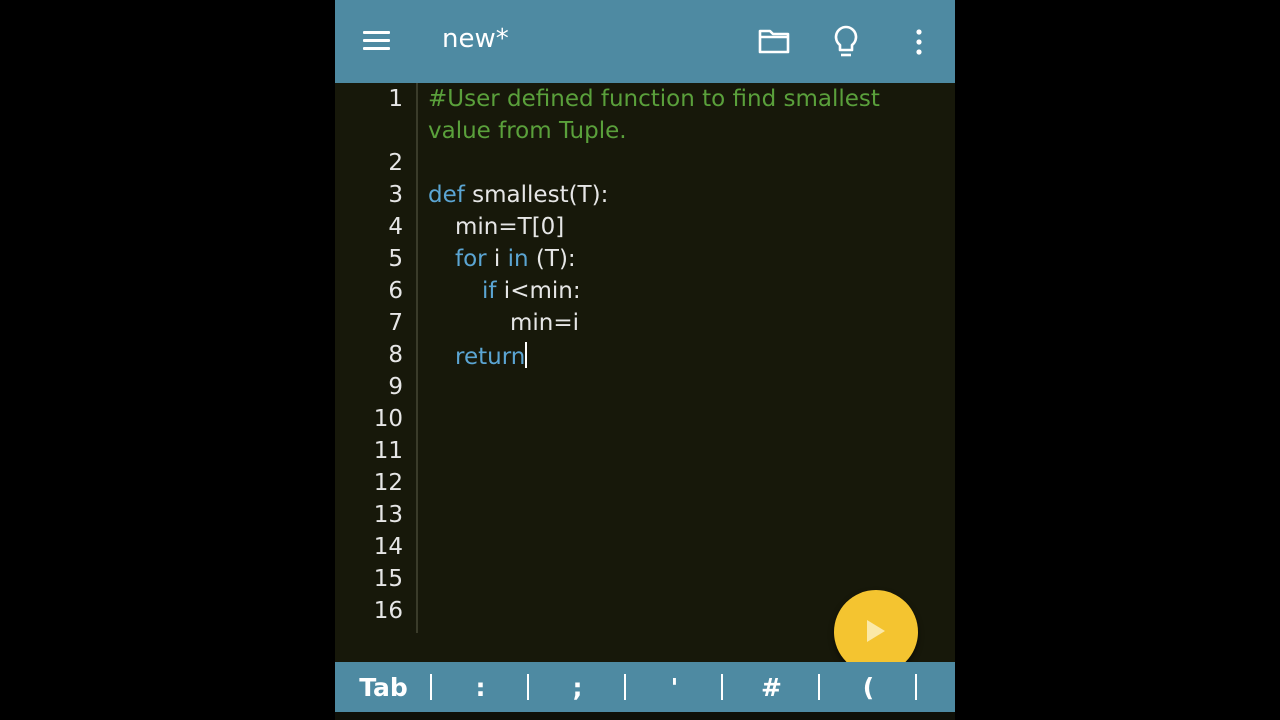 This screenshot has width=1280, height=720. Describe the element at coordinates (846, 42) in the screenshot. I see `lightbulb-icon` at that location.